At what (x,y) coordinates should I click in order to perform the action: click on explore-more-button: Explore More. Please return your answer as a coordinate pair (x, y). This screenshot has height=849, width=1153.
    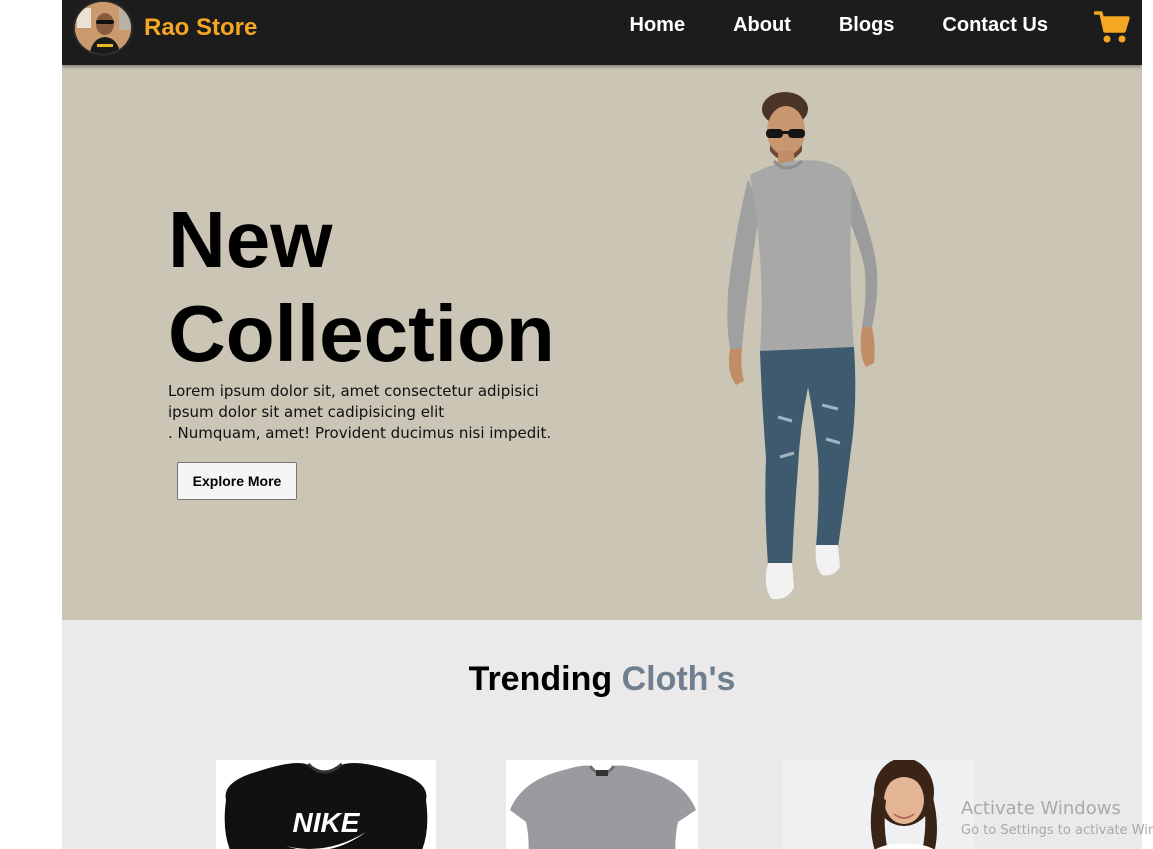
    Looking at the image, I should click on (237, 481).